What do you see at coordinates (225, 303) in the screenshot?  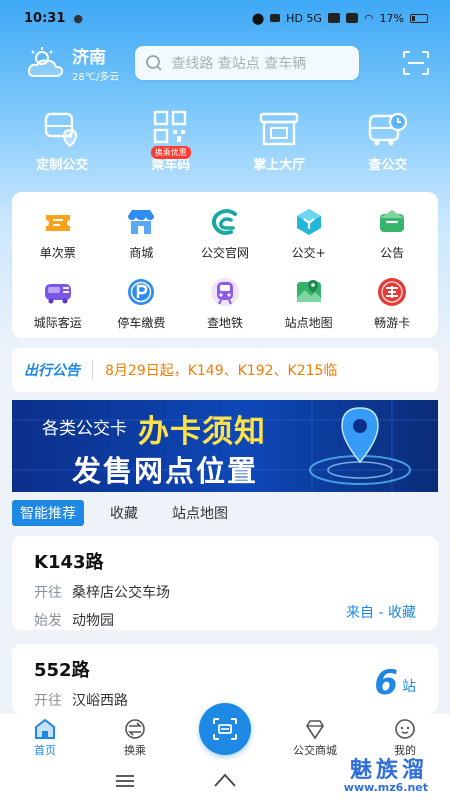 I see `grid-metro: 查地铁` at bounding box center [225, 303].